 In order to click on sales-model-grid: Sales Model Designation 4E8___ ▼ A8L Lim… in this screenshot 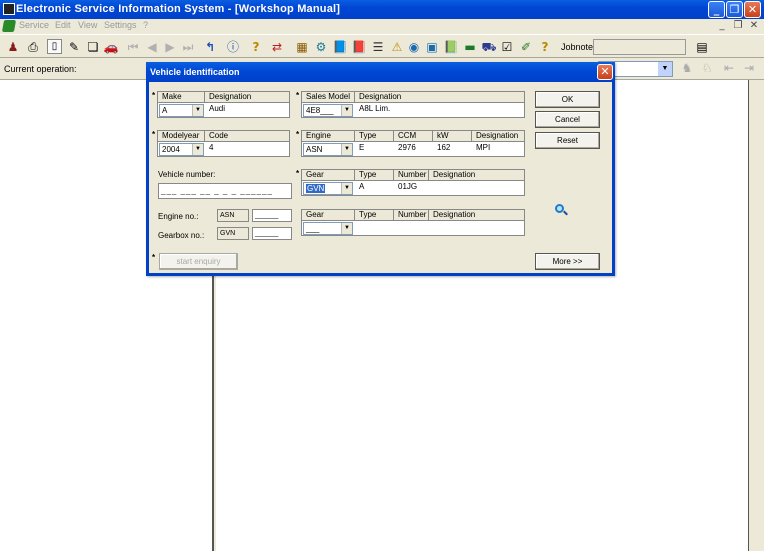, I will do `click(413, 104)`.